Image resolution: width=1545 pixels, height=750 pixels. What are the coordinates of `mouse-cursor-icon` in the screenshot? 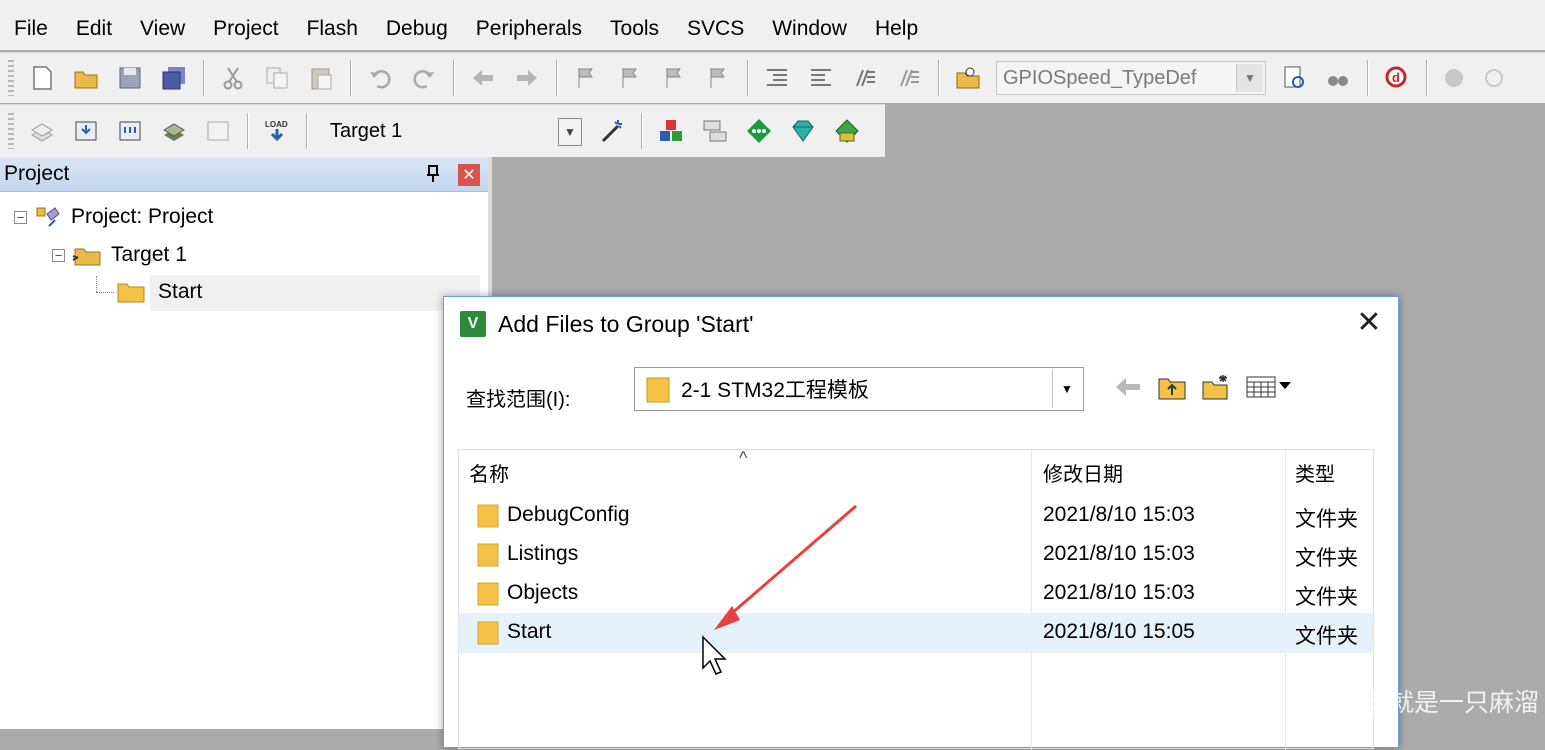 It's located at (714, 655).